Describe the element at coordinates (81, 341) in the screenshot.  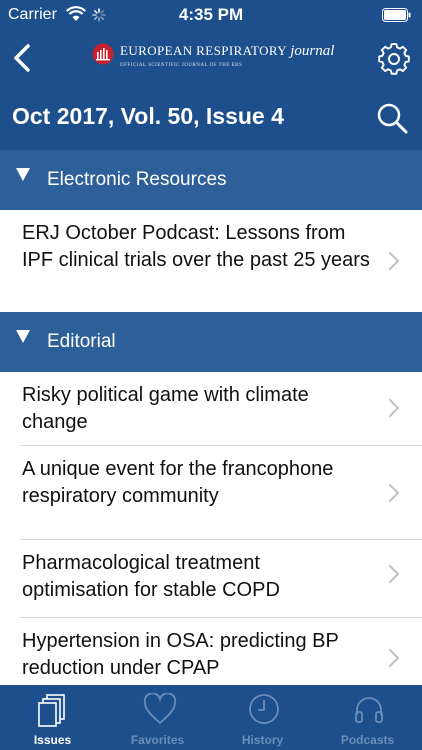
I see `section-title: Editorial` at that location.